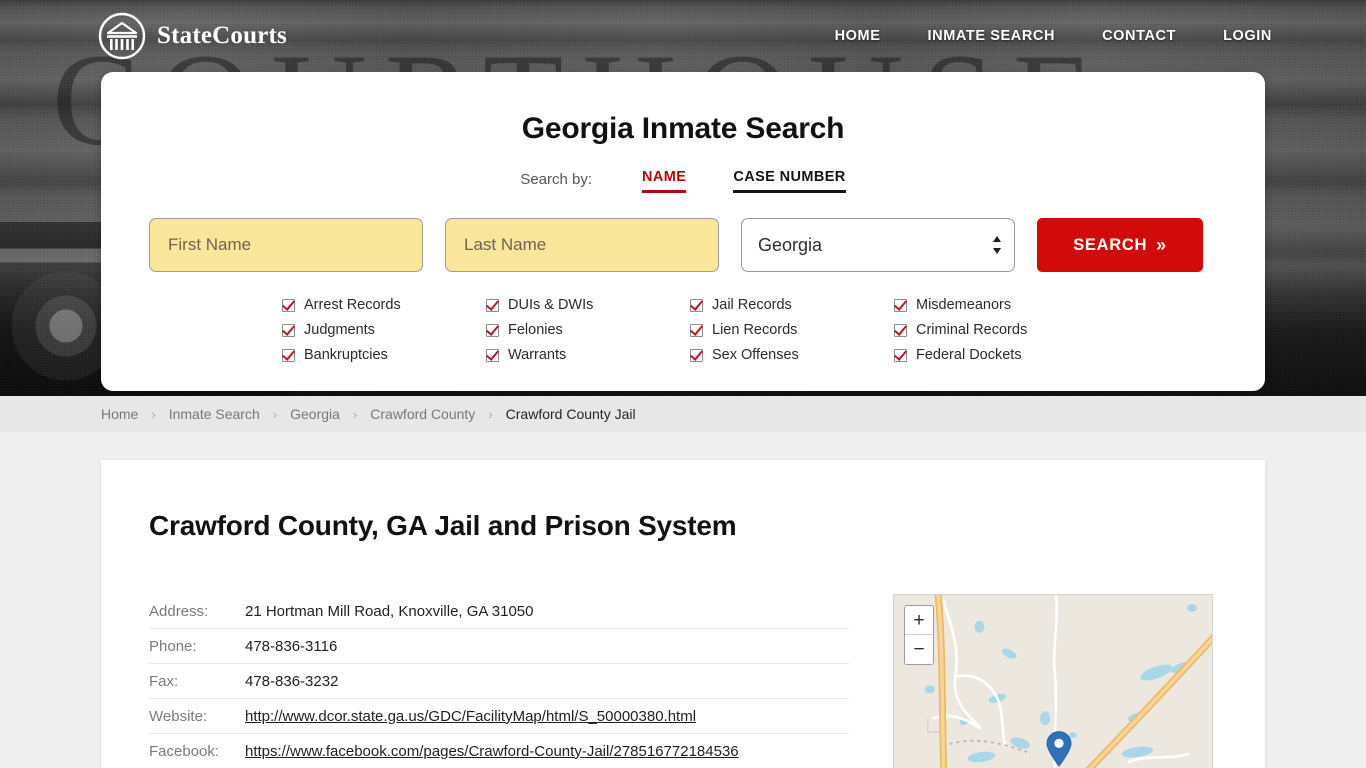 Image resolution: width=1366 pixels, height=768 pixels. Describe the element at coordinates (222, 35) in the screenshot. I see `brand-name: StateCourts` at that location.